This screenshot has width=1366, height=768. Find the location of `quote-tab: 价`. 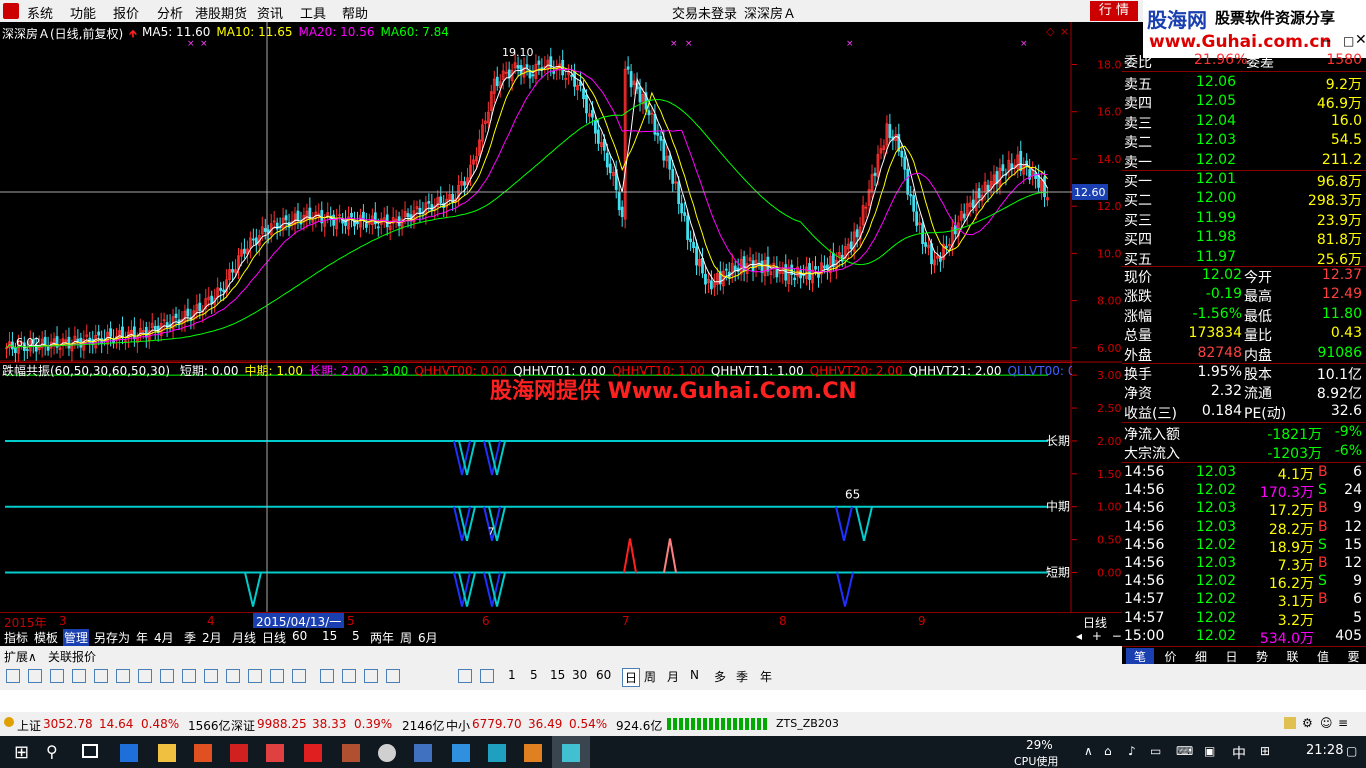

quote-tab: 价 is located at coordinates (1171, 656).